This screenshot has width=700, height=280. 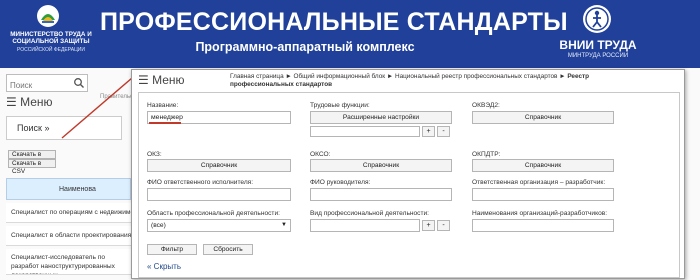 What do you see at coordinates (51, 38) in the screenshot?
I see `ministry-name: МИНИСТЕРСТВО ТРУДА И СОЦИАЛЬНОЙ ЗАЩИТЫ` at bounding box center [51, 38].